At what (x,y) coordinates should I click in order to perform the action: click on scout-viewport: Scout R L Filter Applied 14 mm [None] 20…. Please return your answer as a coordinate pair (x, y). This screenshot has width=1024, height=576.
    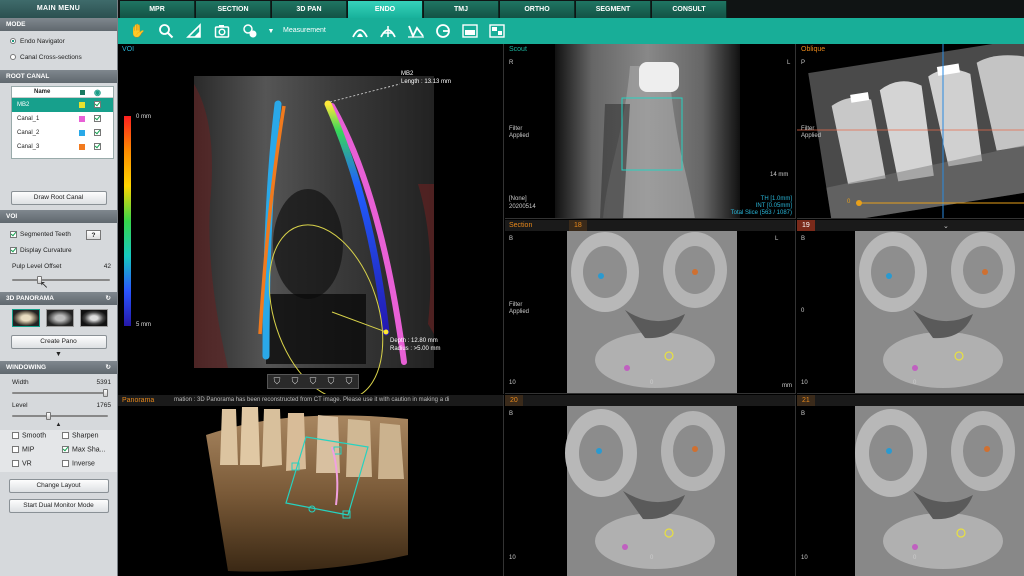
    Looking at the image, I should click on (650, 131).